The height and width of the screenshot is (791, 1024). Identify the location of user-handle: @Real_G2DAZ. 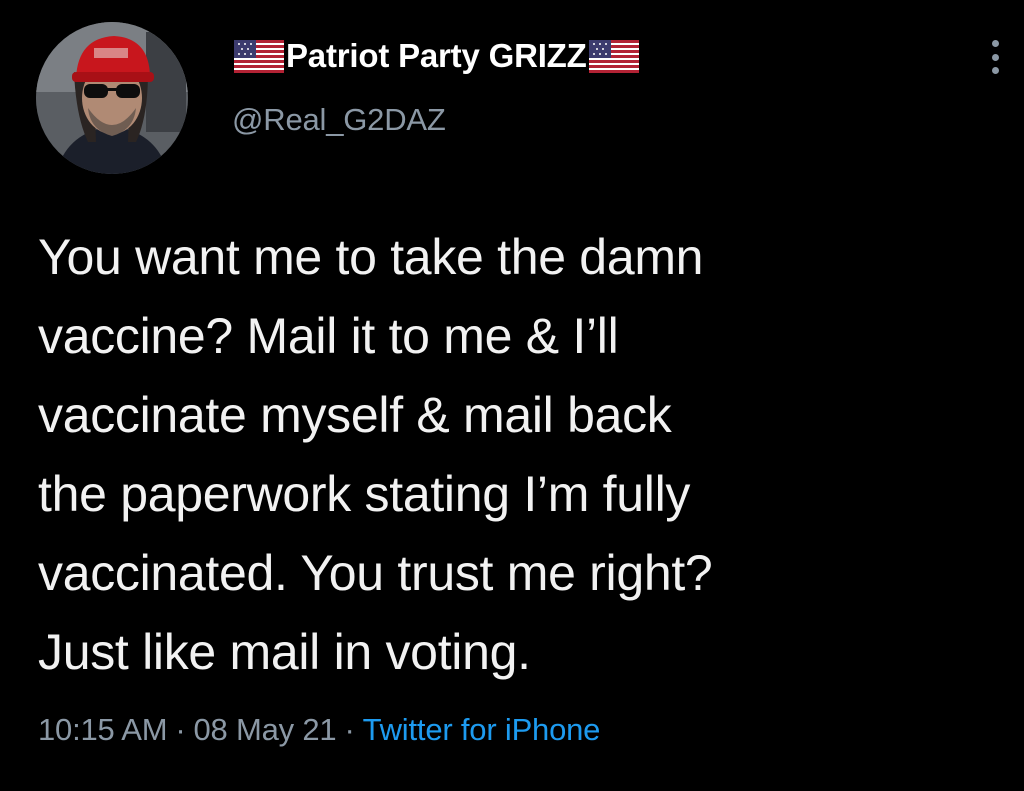
(436, 120).